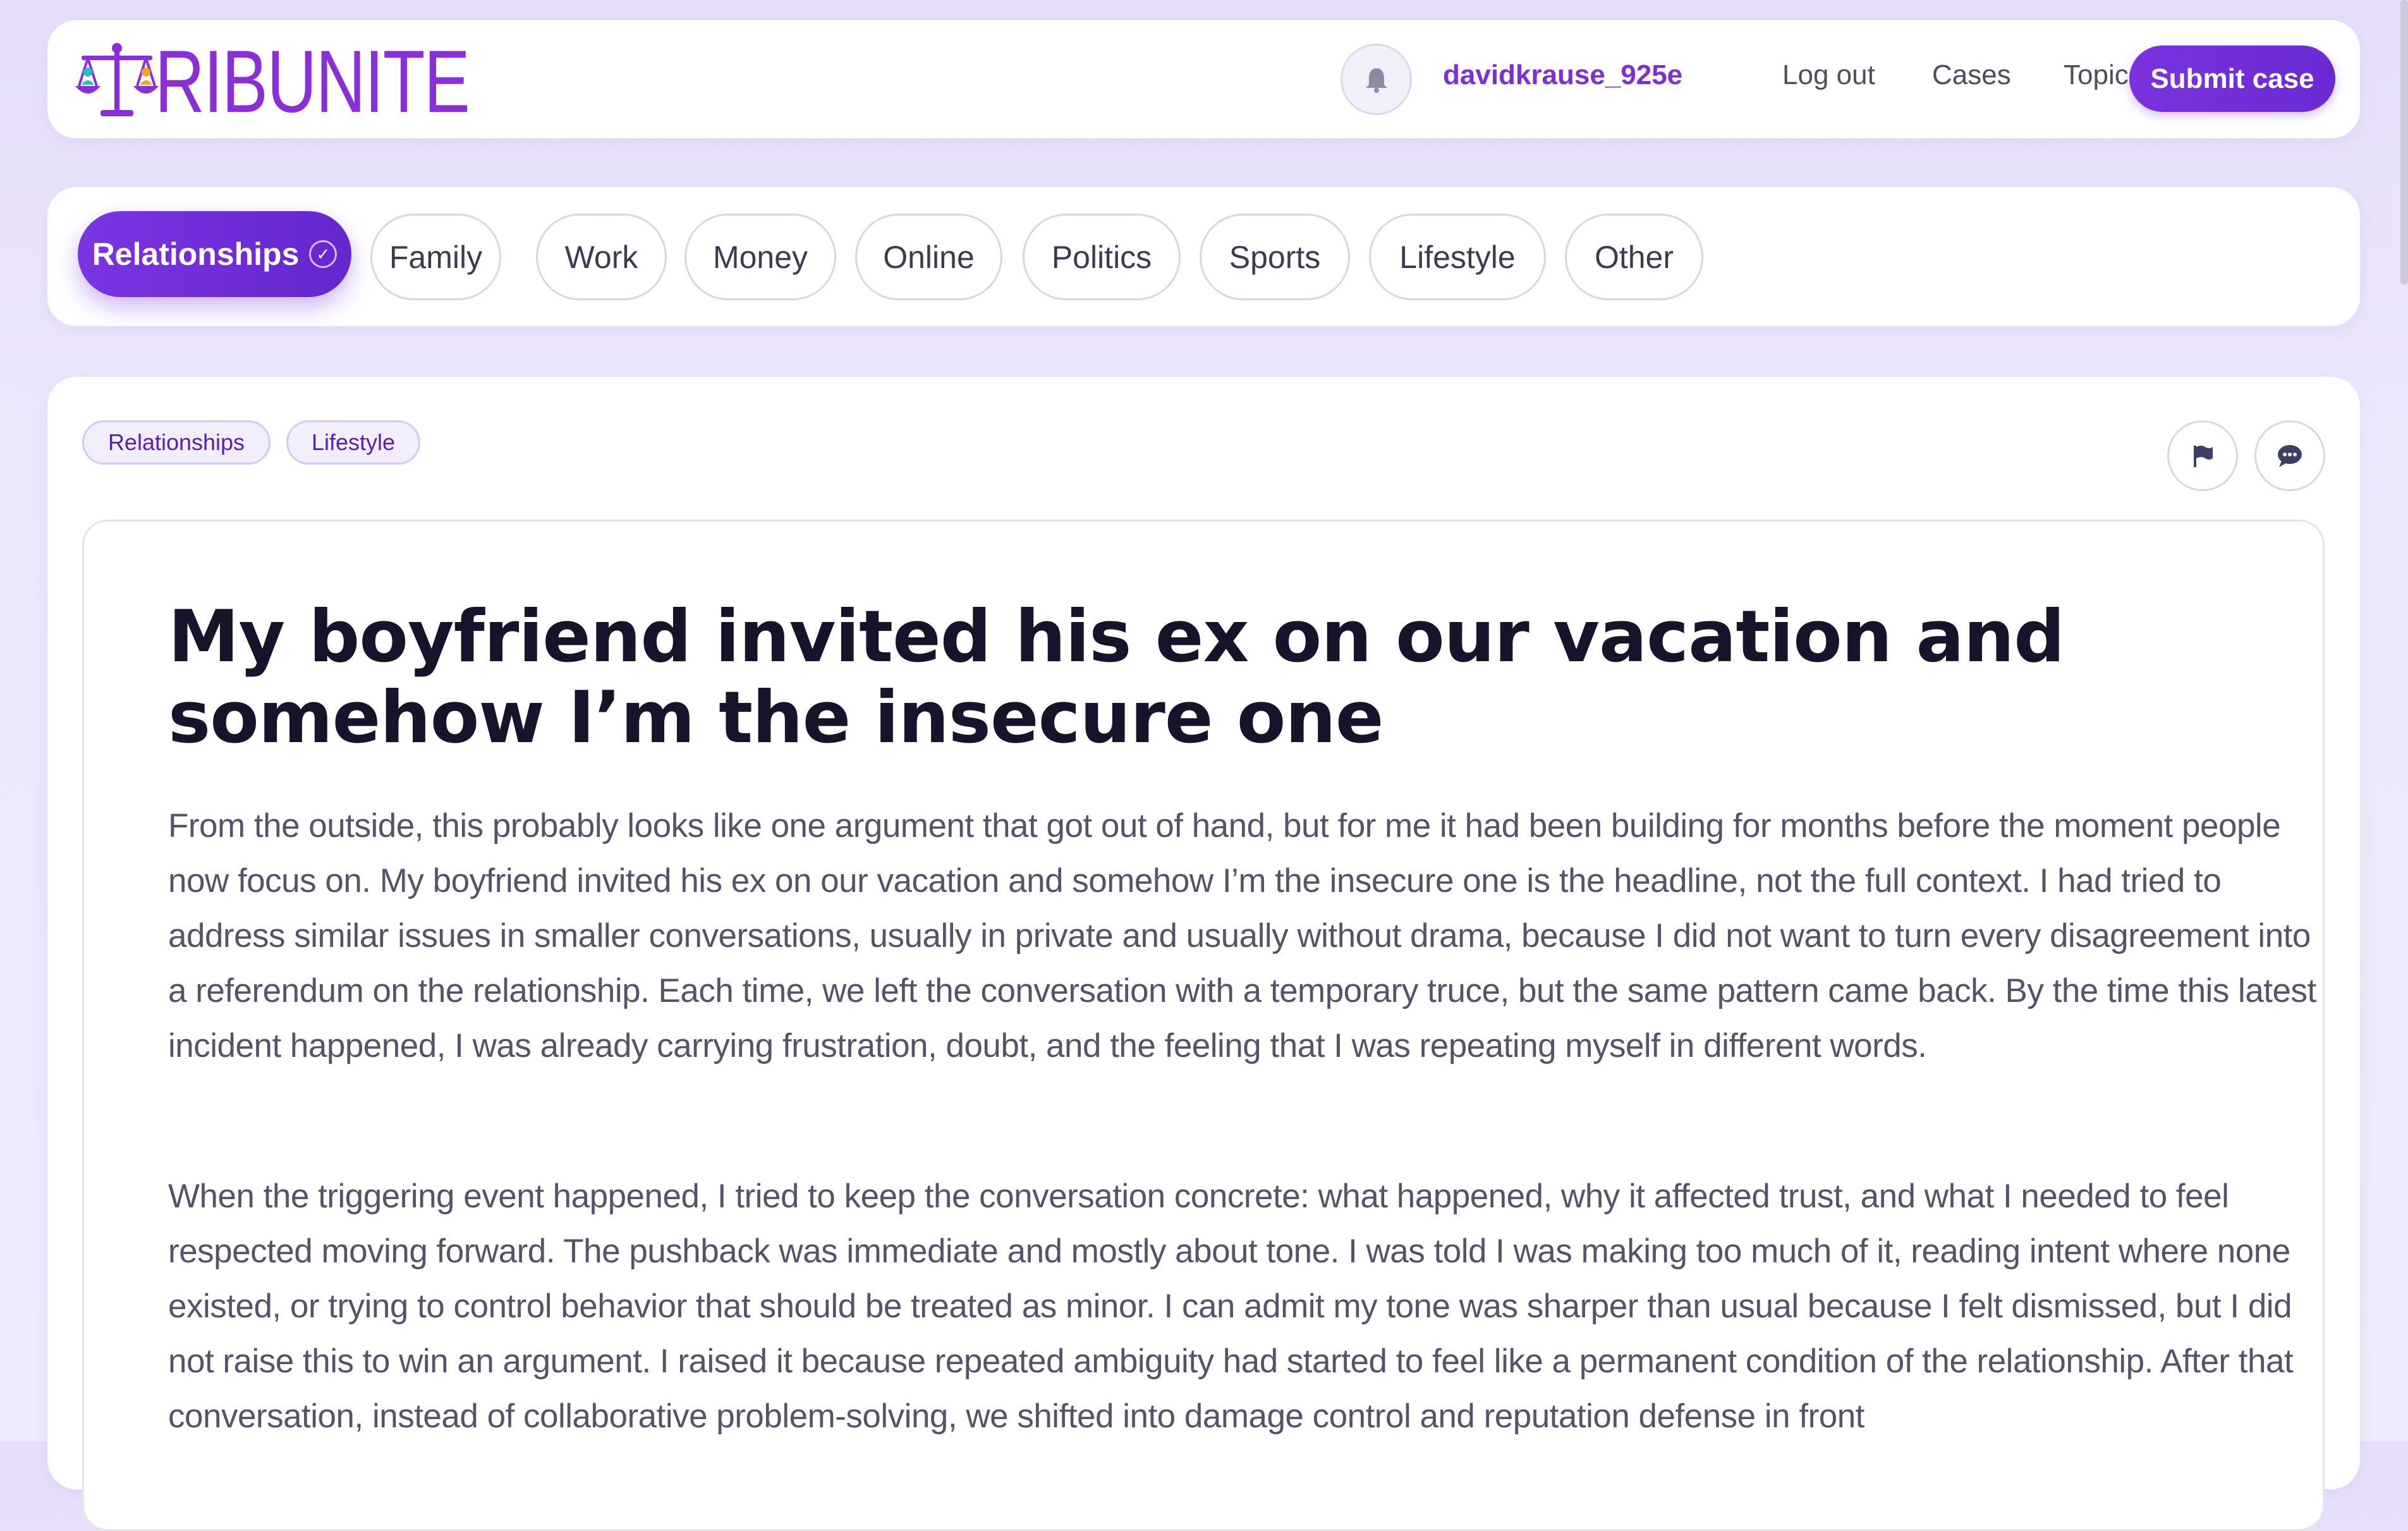 This screenshot has height=1531, width=2408. Describe the element at coordinates (196, 254) in the screenshot. I see `category-chip-label: Relationships` at that location.